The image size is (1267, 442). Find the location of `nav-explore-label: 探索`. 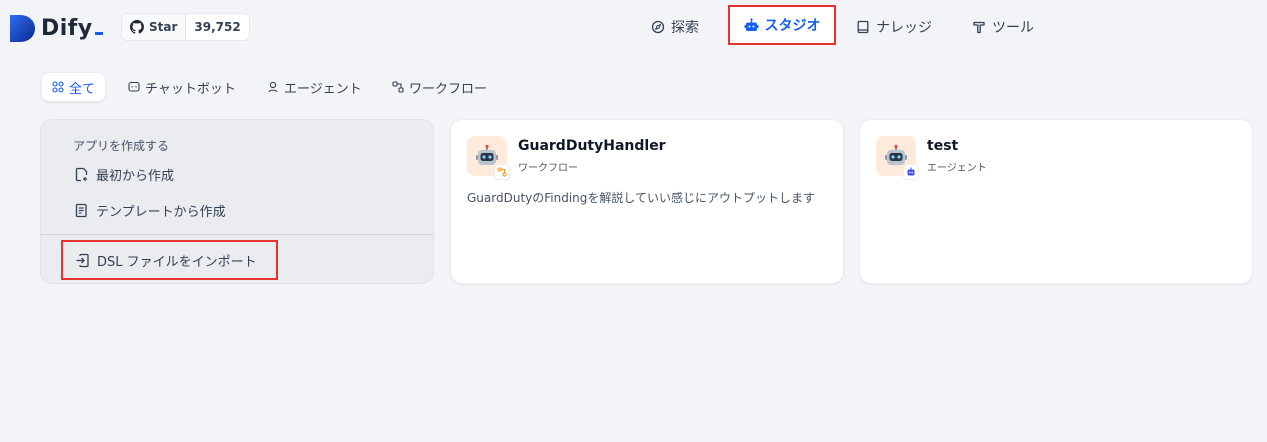

nav-explore-label: 探索 is located at coordinates (685, 28).